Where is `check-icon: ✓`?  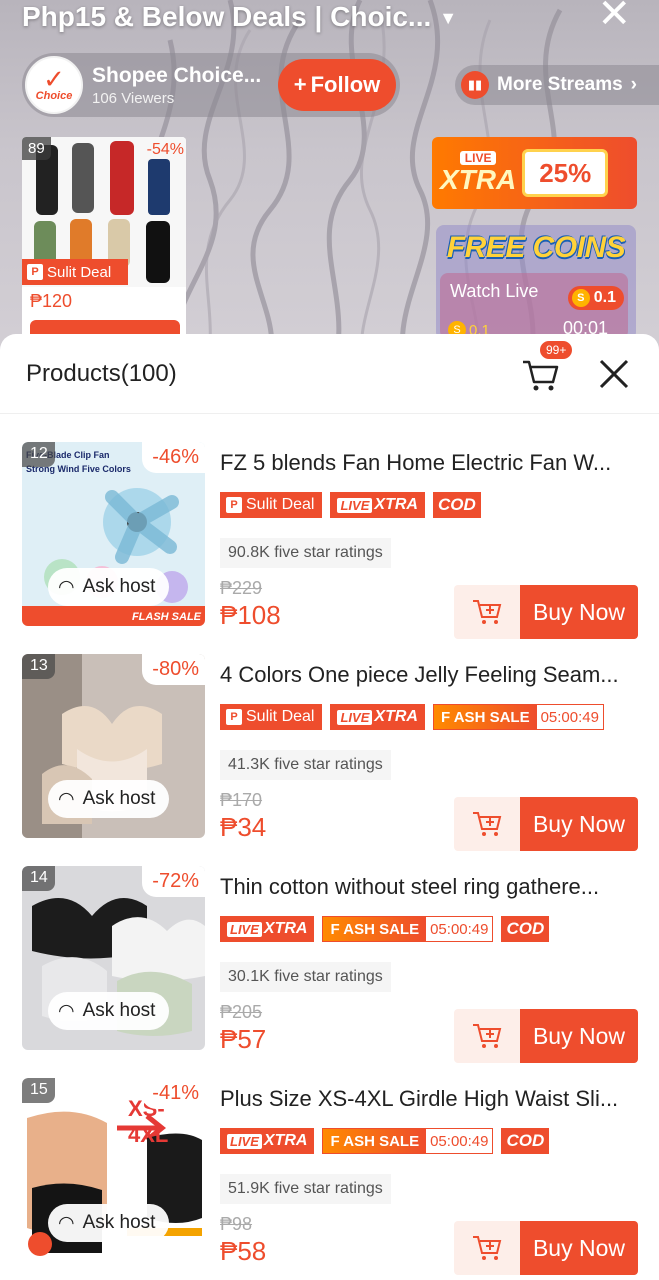 check-icon: ✓ is located at coordinates (54, 79).